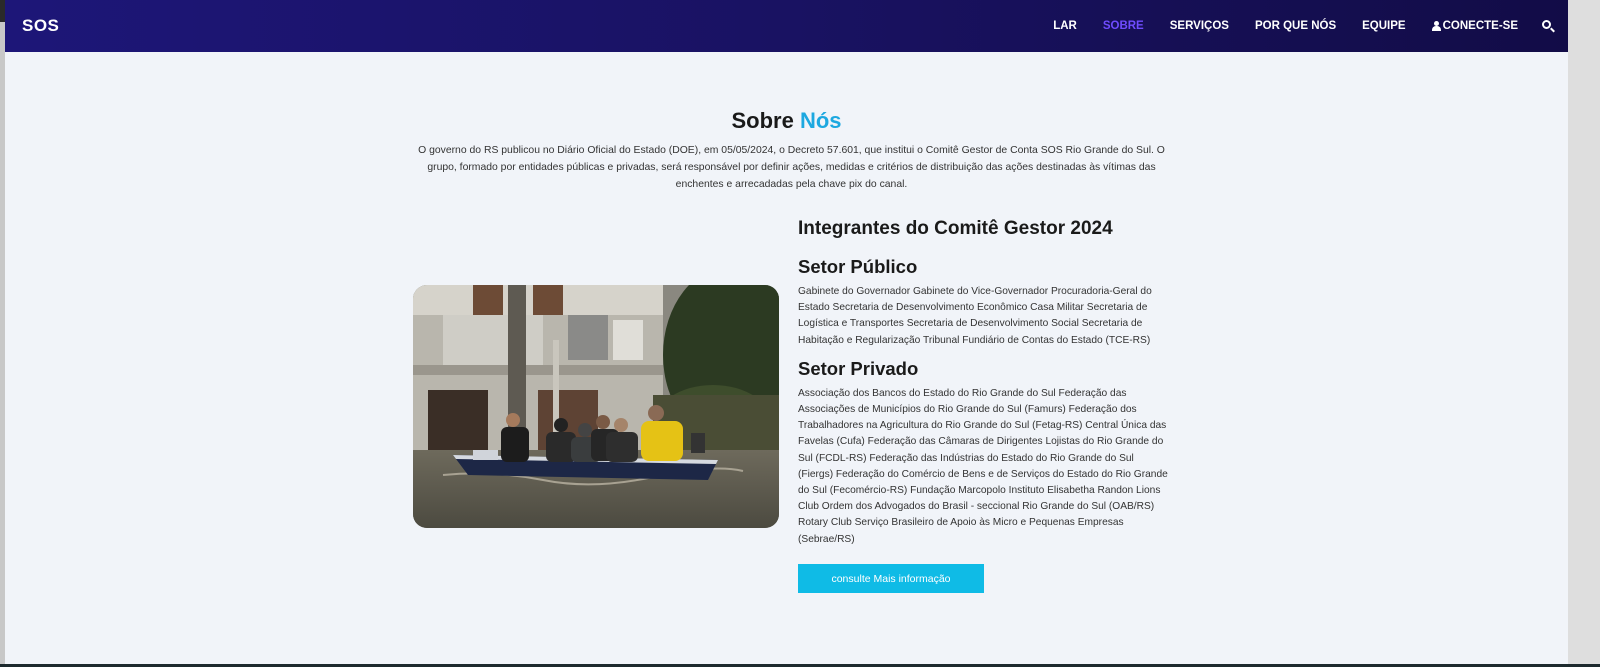 This screenshot has height=667, width=1600. I want to click on conecte-se-label: CONECTE-SE, so click(1480, 26).